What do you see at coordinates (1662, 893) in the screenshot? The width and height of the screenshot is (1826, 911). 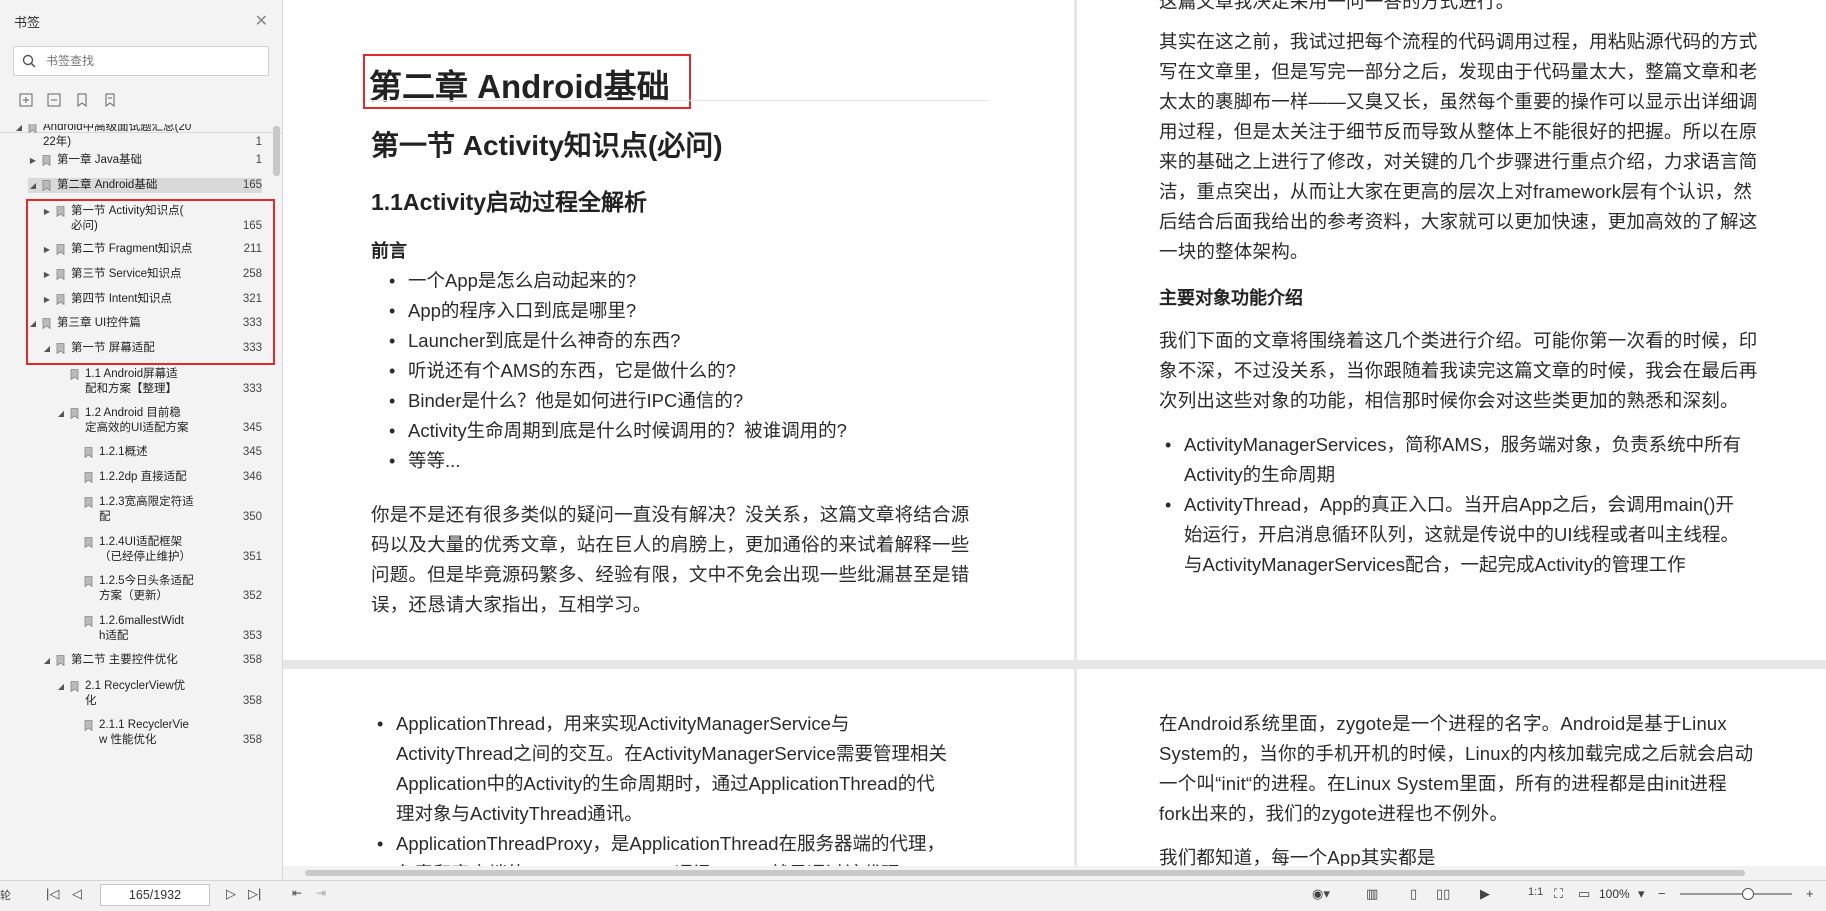 I see `zoom-out-icon: −` at bounding box center [1662, 893].